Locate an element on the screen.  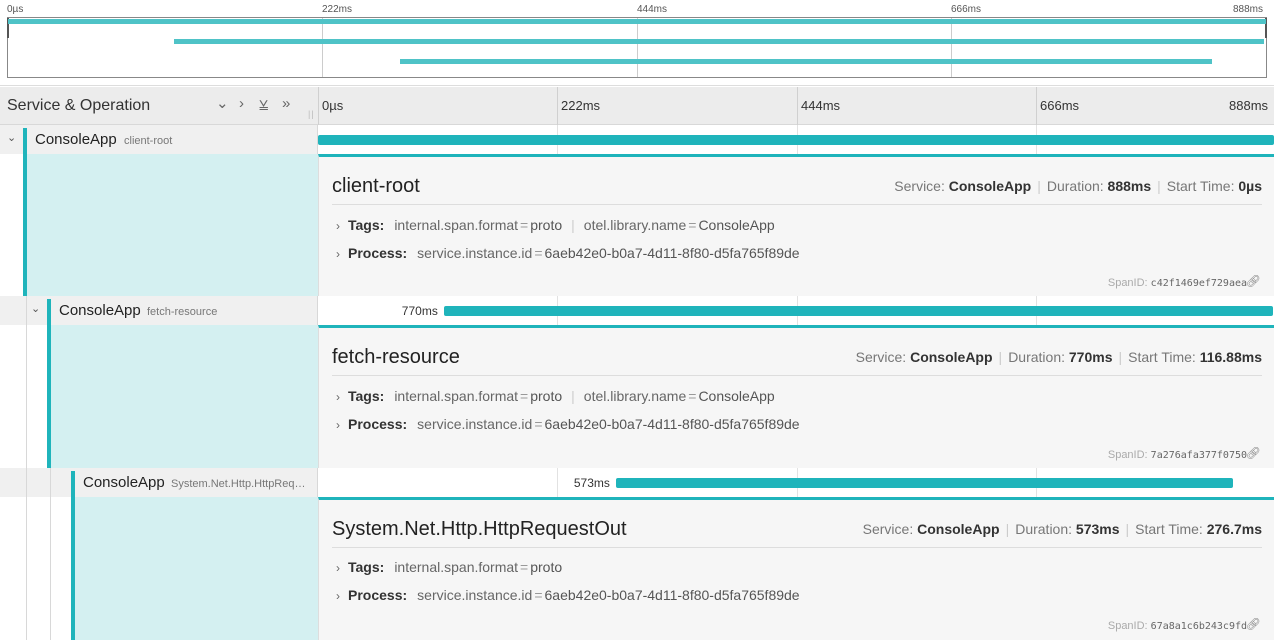
span-detail-title: fetch-resource is located at coordinates (396, 357).